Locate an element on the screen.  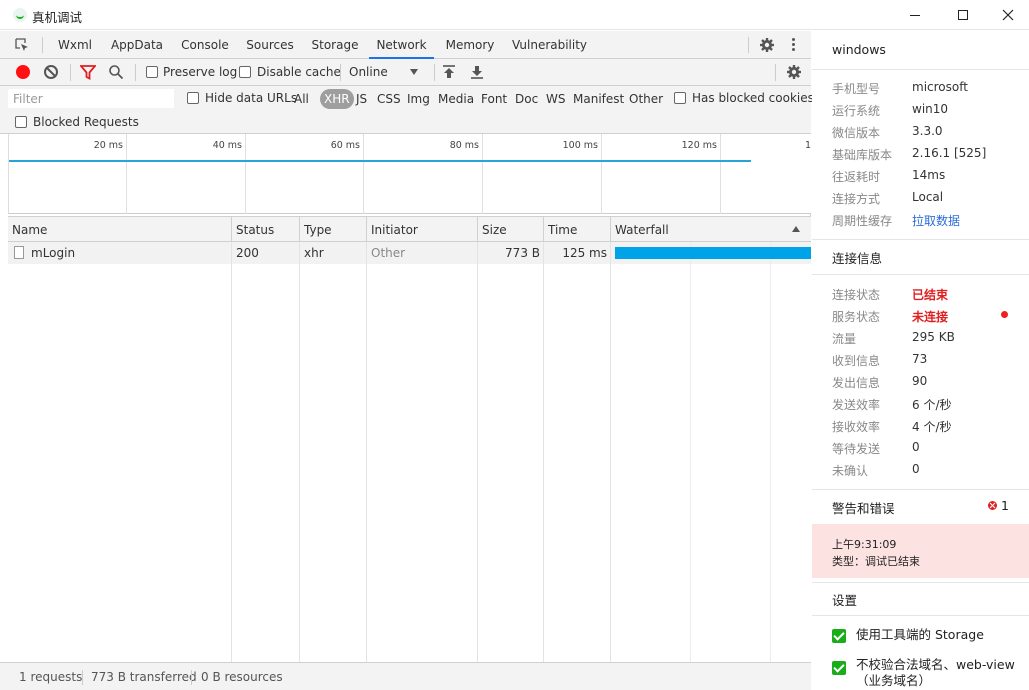
disable-cache-checkbox is located at coordinates (245, 72).